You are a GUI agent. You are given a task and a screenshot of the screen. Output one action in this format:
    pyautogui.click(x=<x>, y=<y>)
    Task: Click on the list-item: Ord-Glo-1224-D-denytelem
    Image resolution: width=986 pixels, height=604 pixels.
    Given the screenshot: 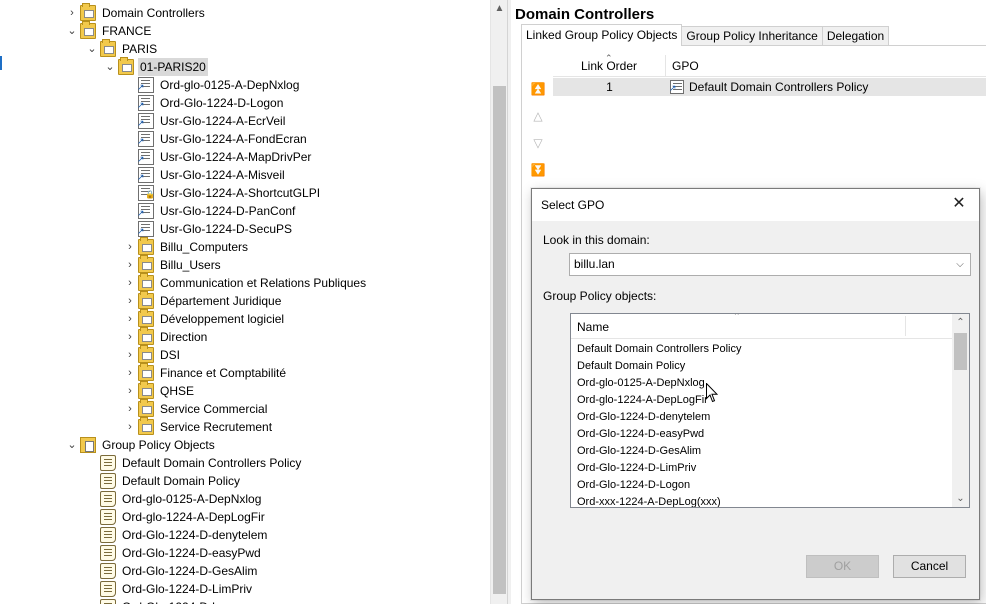 What is the action you would take?
    pyautogui.click(x=659, y=417)
    